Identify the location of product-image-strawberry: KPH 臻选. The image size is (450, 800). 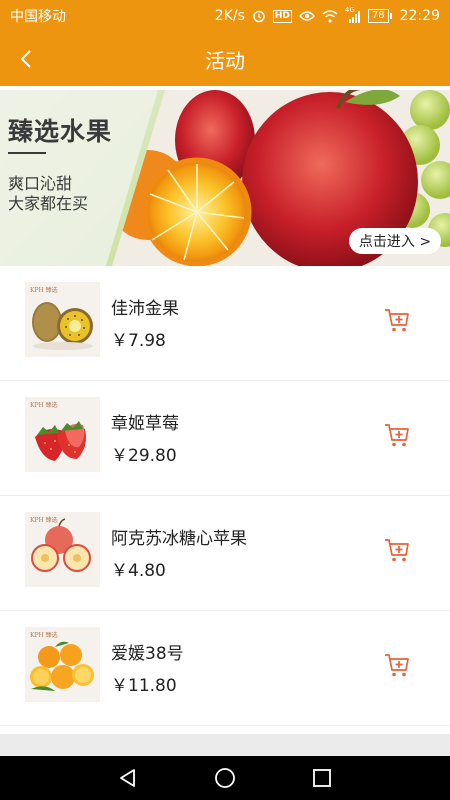
(62, 434).